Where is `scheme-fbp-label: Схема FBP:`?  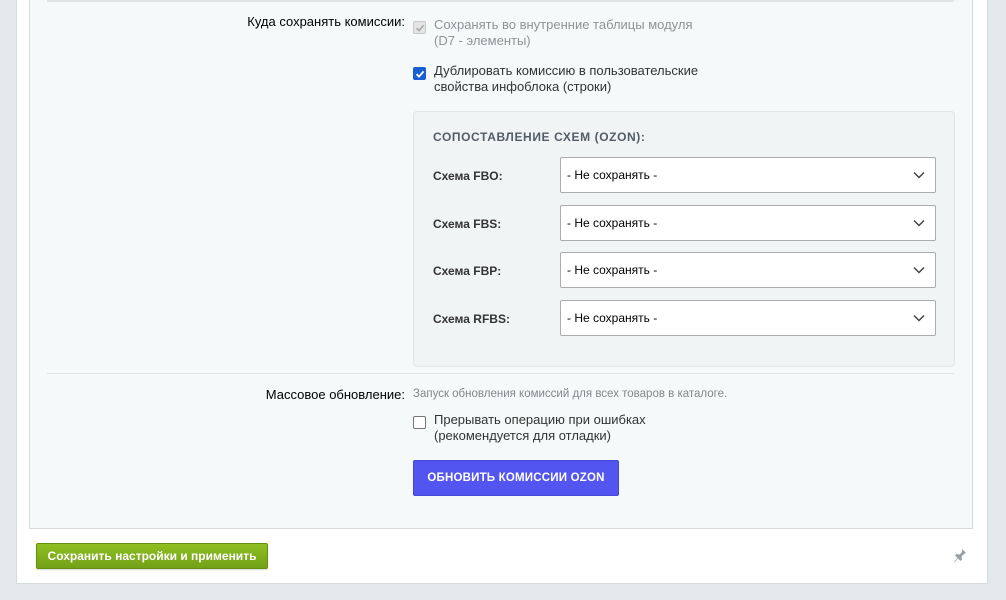
scheme-fbp-label: Схема FBP: is located at coordinates (467, 271).